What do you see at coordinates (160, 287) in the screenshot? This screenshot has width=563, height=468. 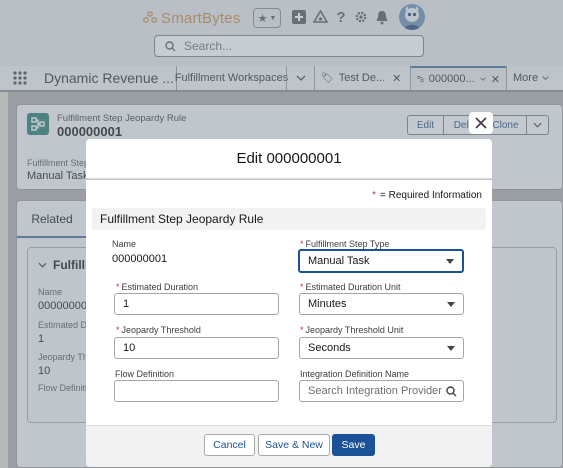 I see `est-duration-label-text: Estimated Duration` at bounding box center [160, 287].